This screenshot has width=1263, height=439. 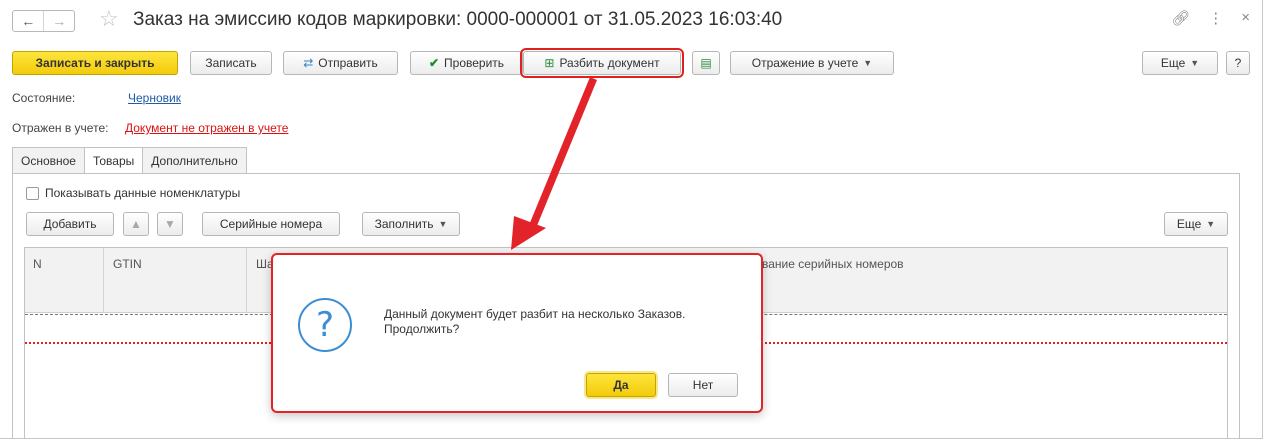 I want to click on fill-dropdown: Заполнить ▼, so click(x=411, y=224).